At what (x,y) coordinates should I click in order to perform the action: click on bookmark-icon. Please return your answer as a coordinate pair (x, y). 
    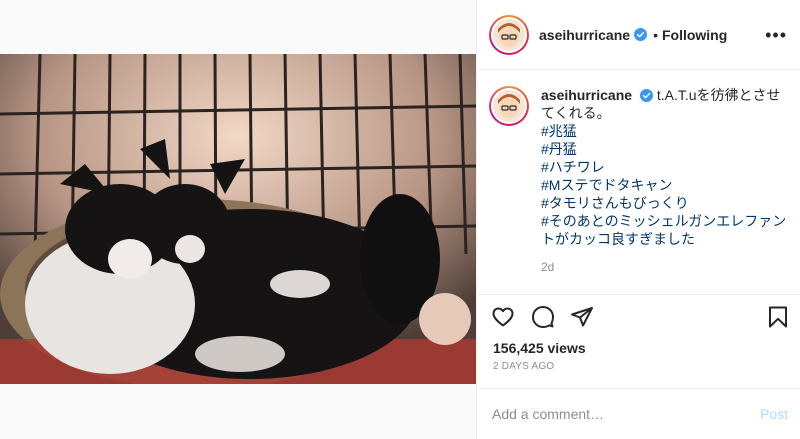
    Looking at the image, I should click on (778, 317).